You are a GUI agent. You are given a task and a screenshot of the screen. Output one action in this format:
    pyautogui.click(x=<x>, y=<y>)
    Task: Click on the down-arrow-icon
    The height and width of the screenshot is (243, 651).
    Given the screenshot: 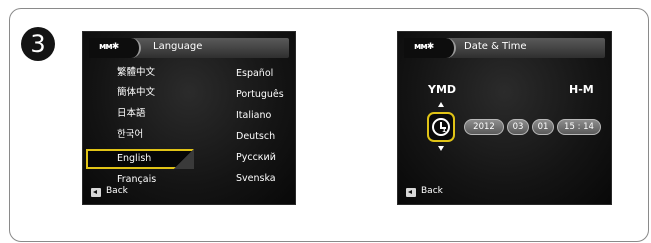 What is the action you would take?
    pyautogui.click(x=441, y=148)
    